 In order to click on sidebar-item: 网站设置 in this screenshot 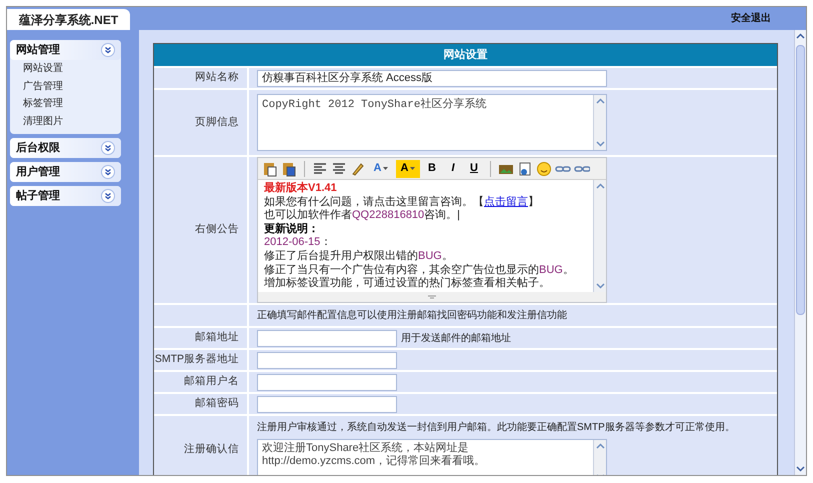, I will do `click(65, 69)`.